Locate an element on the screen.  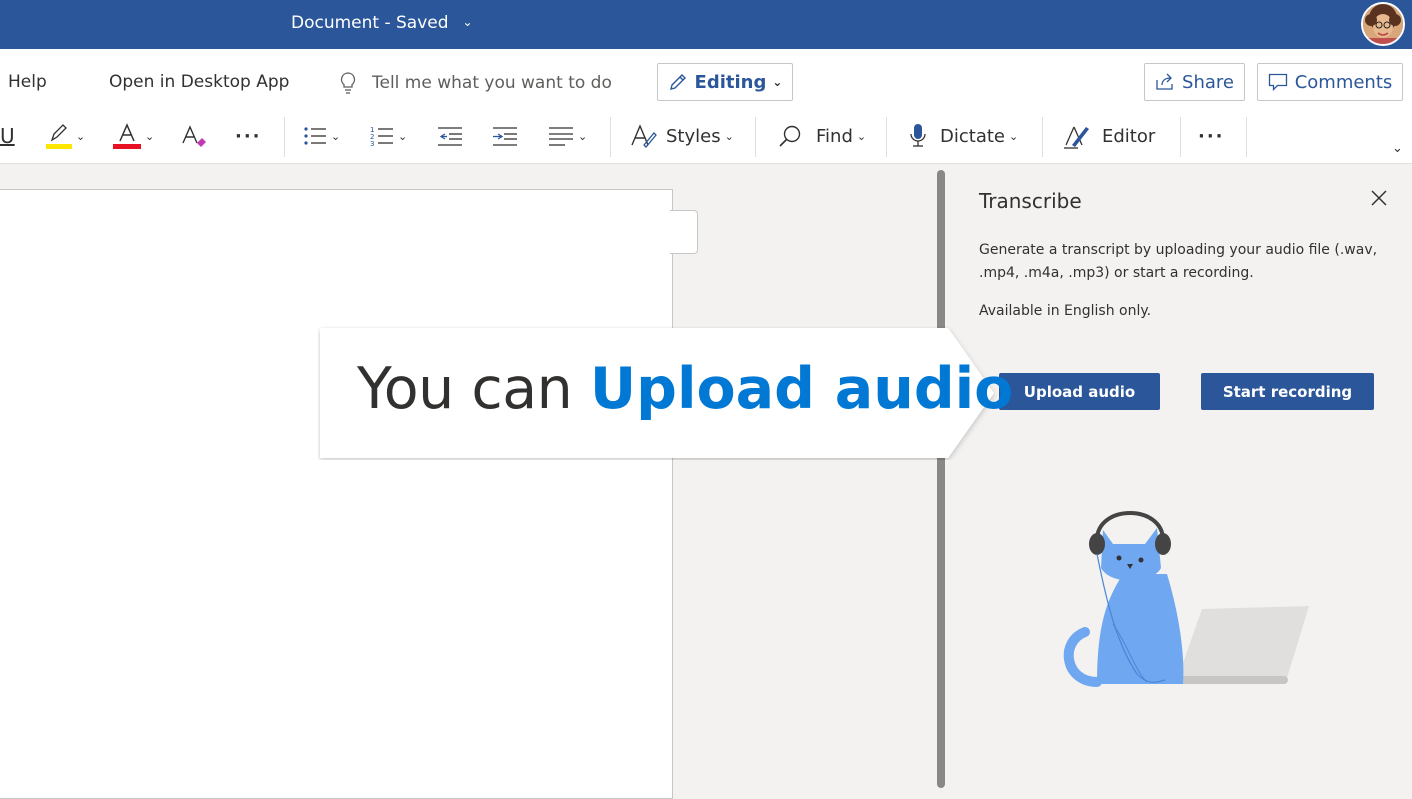
underline-button: U is located at coordinates (7, 136).